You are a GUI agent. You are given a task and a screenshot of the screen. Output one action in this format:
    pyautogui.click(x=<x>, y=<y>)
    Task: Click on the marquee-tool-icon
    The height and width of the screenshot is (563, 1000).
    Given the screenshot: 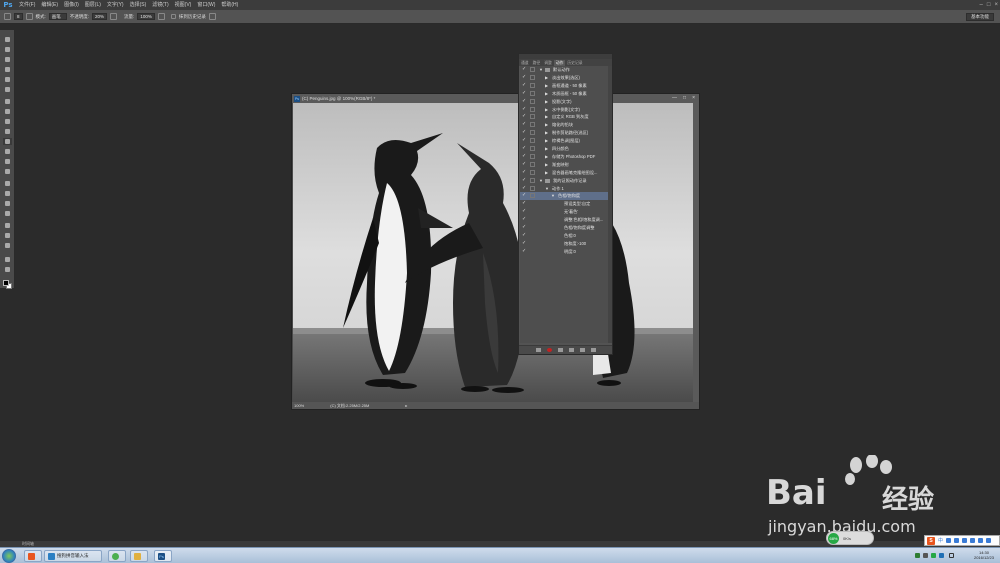 What is the action you would take?
    pyautogui.click(x=7, y=49)
    